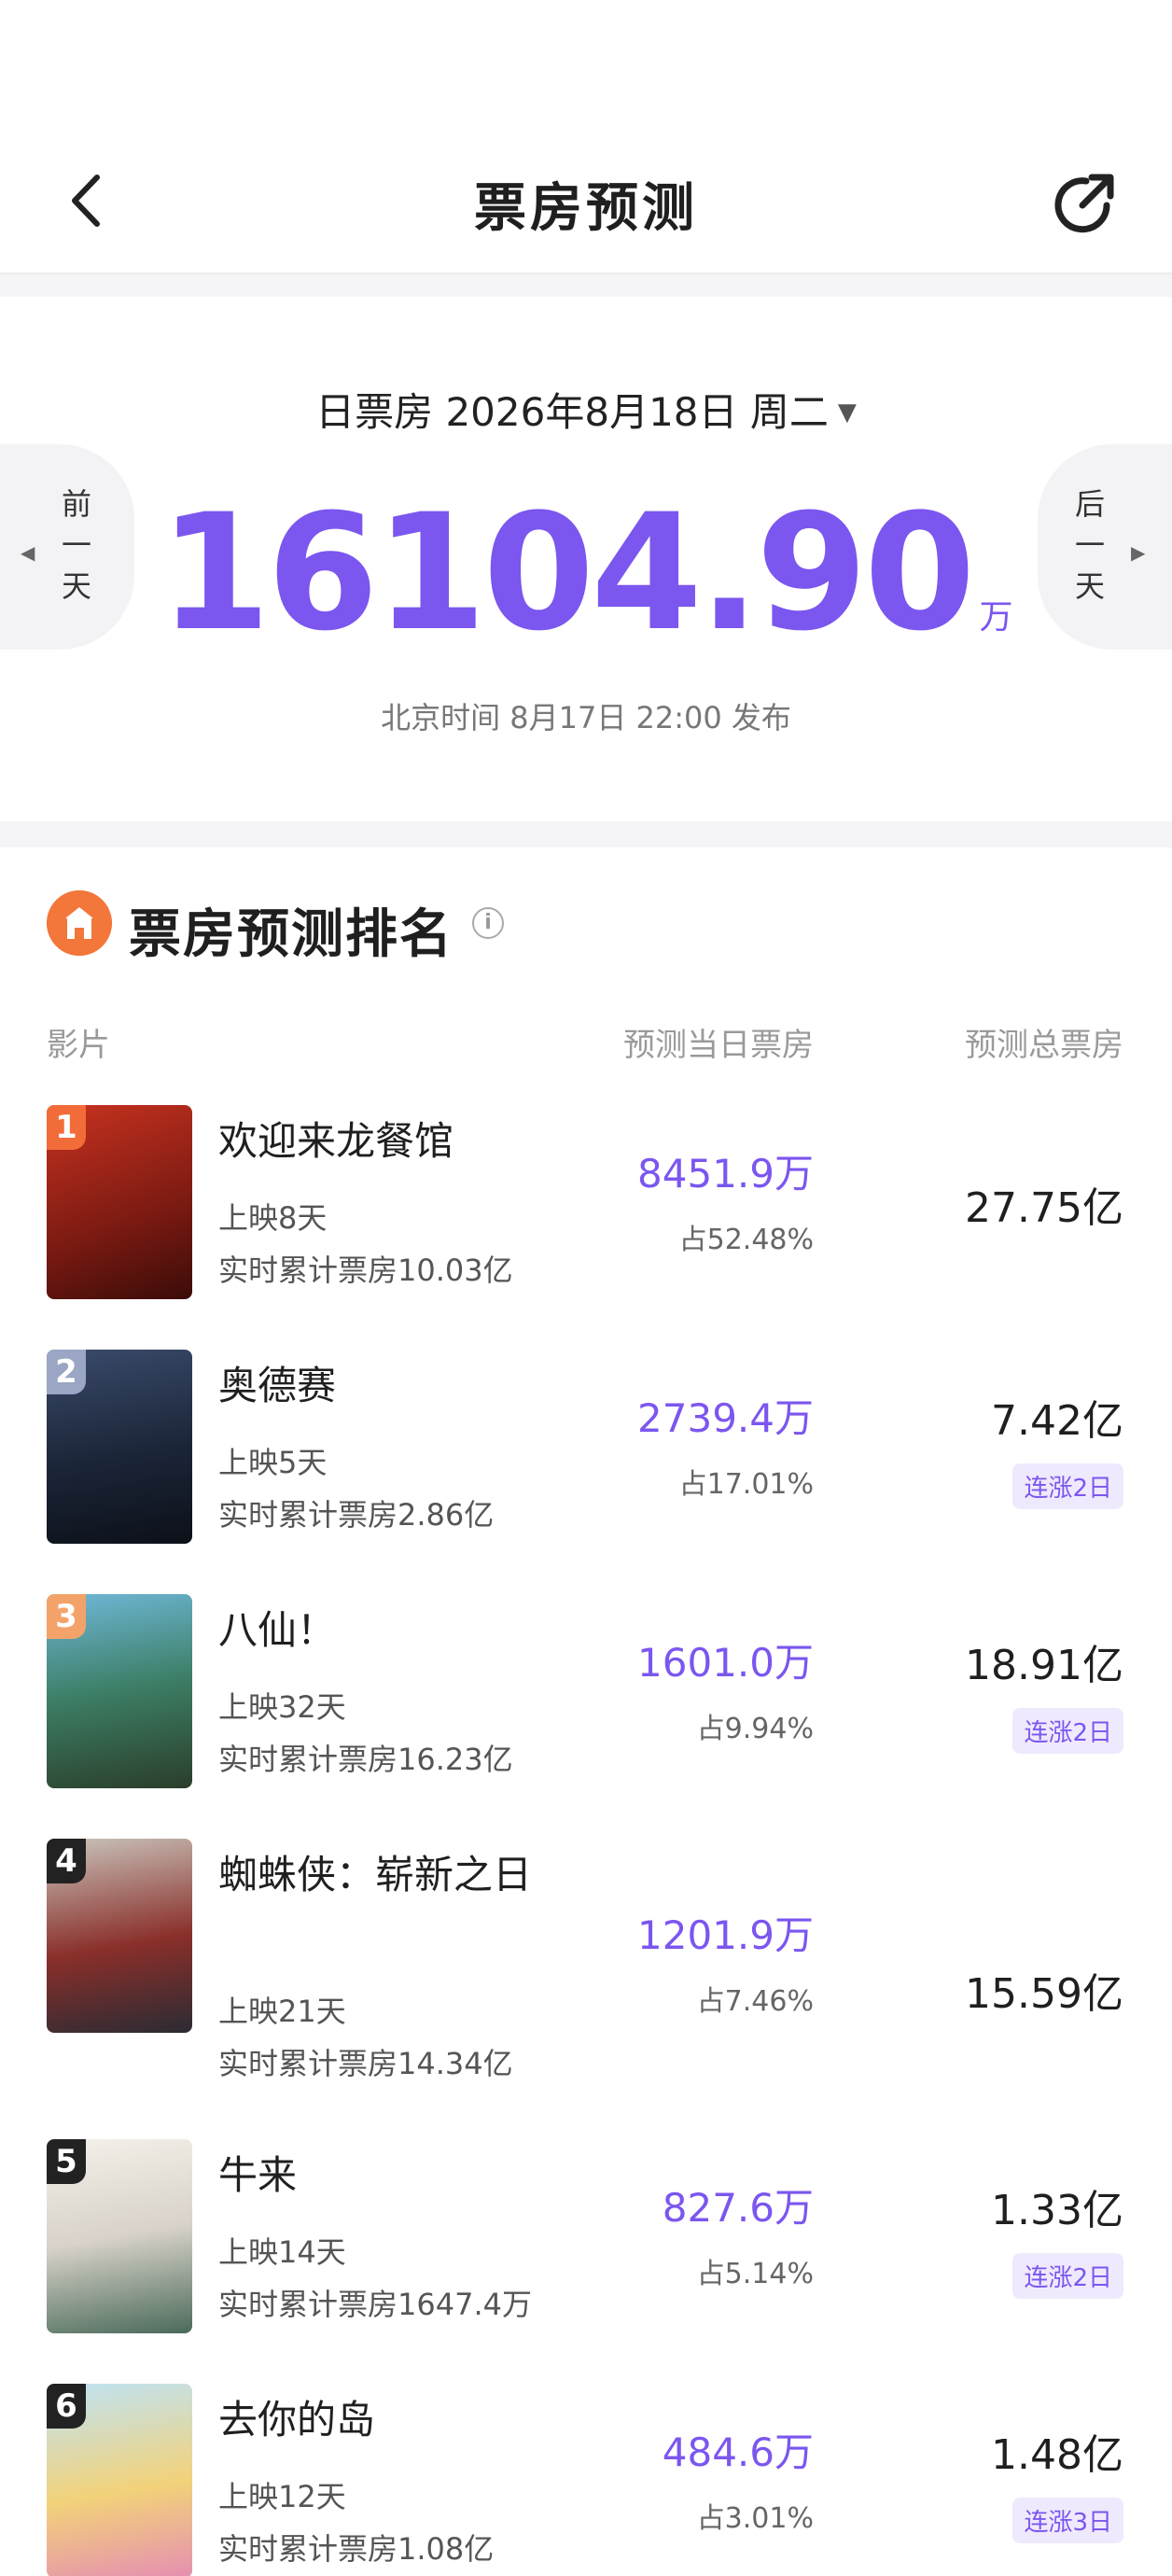 The height and width of the screenshot is (2576, 1172). What do you see at coordinates (738, 2452) in the screenshot?
I see `day-value: 484.6万` at bounding box center [738, 2452].